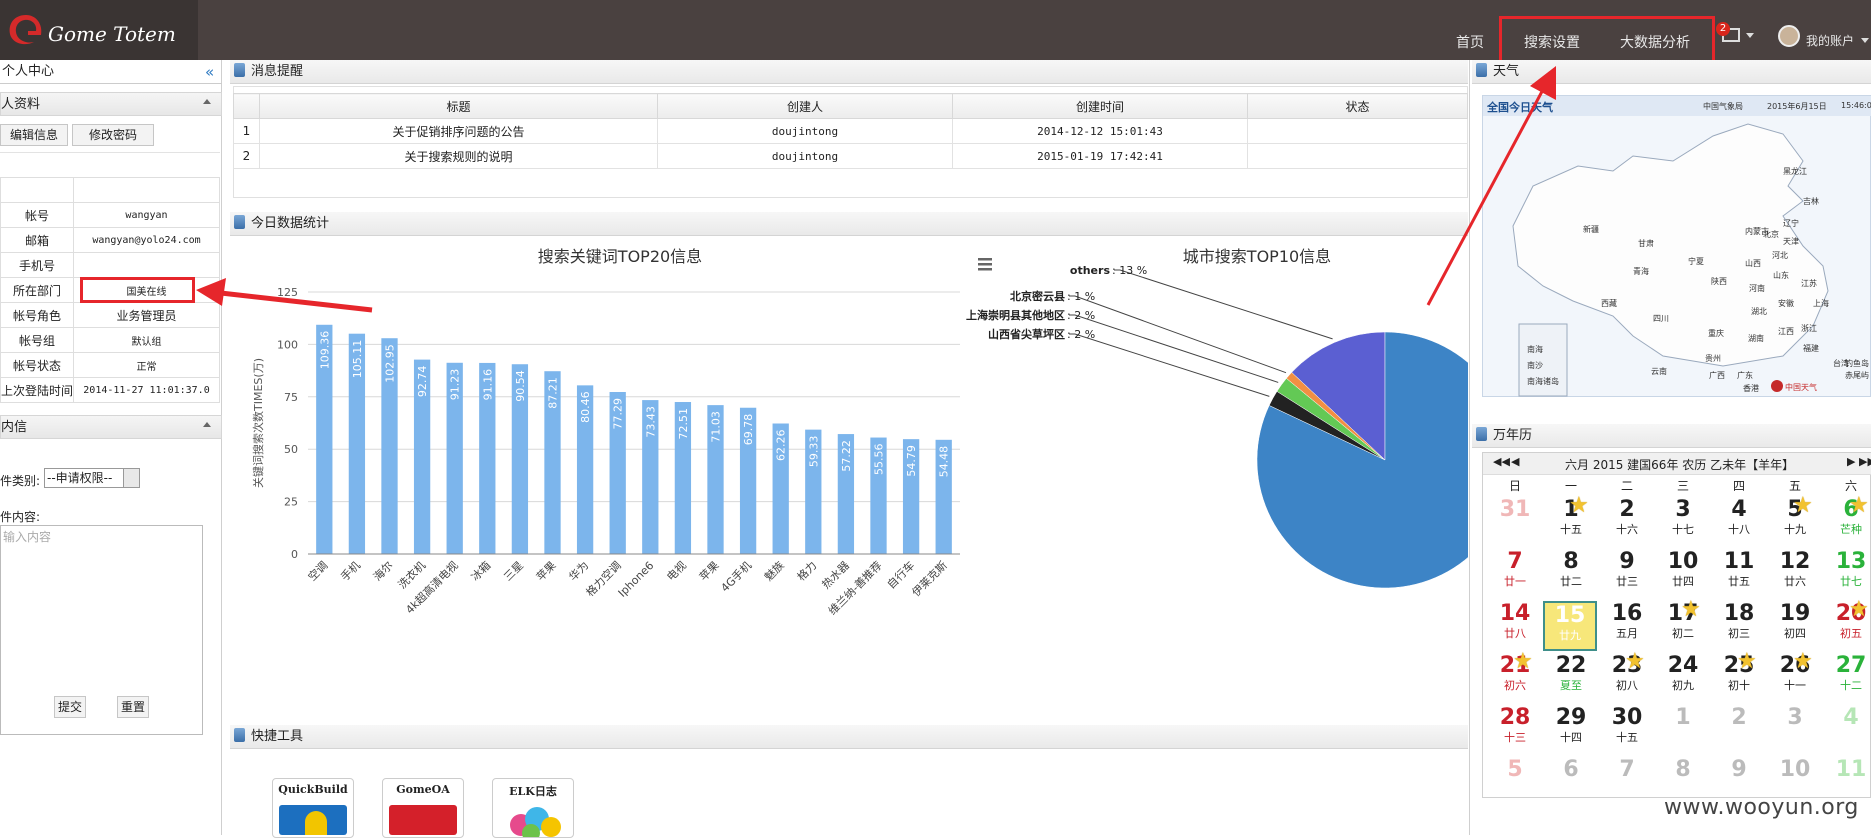 This screenshot has width=1871, height=838. I want to click on watermark: www.wooyun.org, so click(1761, 807).